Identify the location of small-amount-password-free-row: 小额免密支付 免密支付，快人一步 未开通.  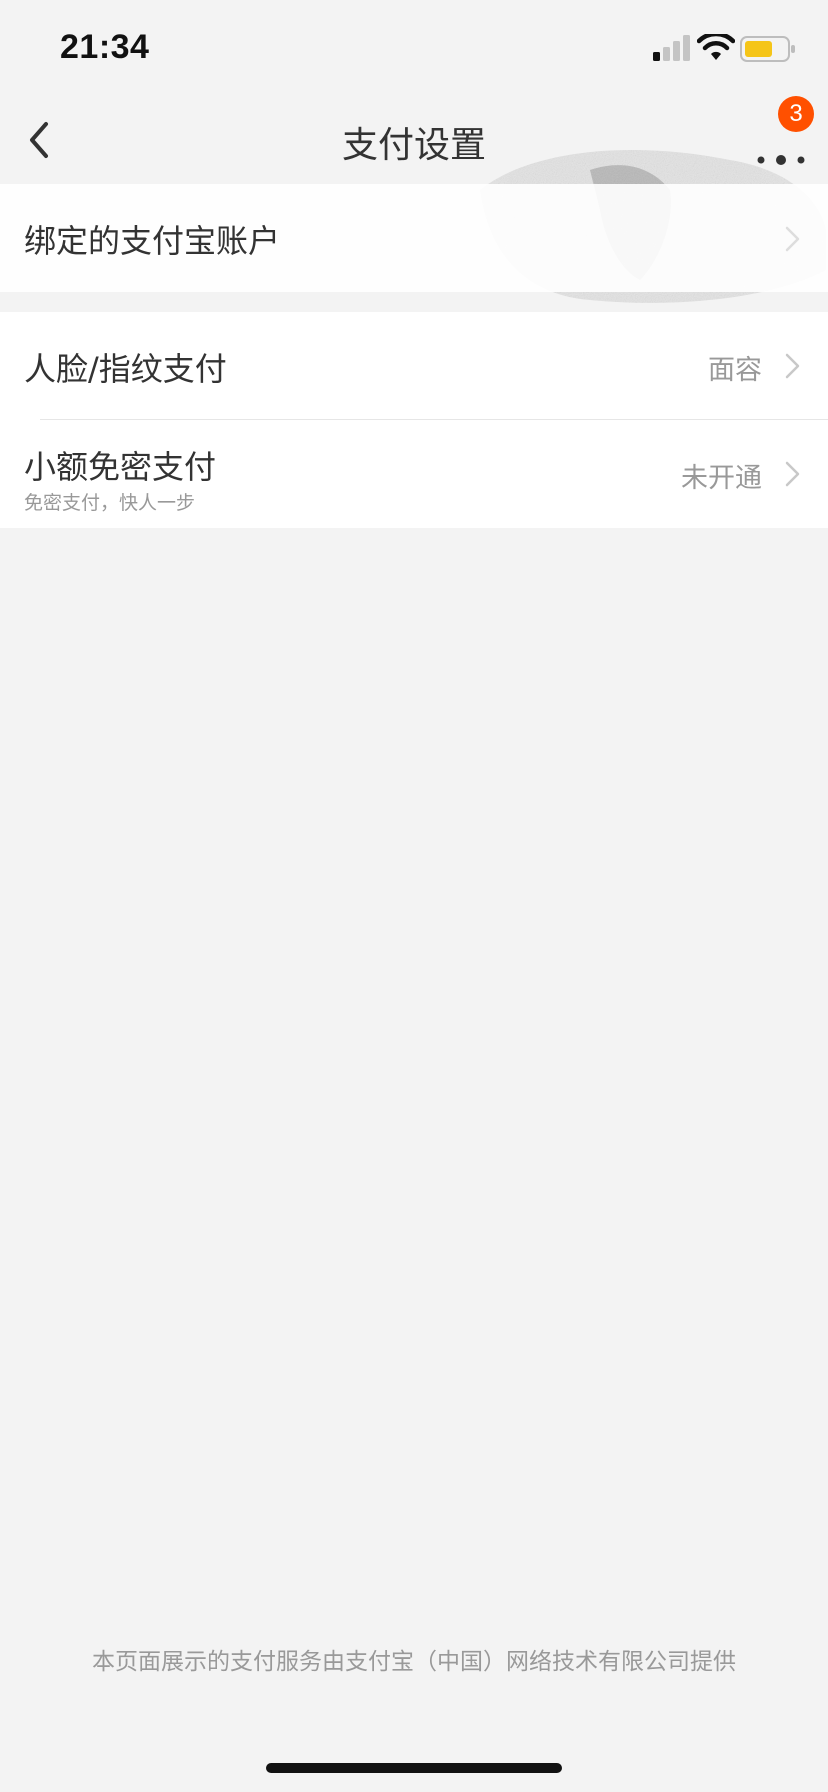
(414, 474).